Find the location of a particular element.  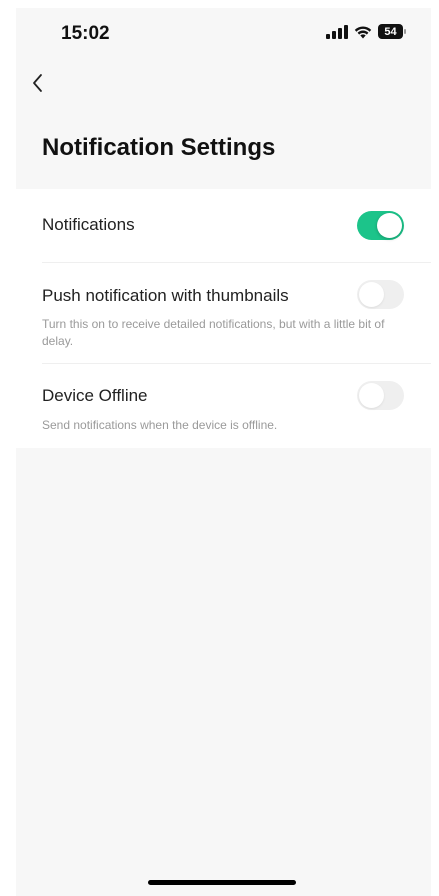

back-button is located at coordinates (38, 83).